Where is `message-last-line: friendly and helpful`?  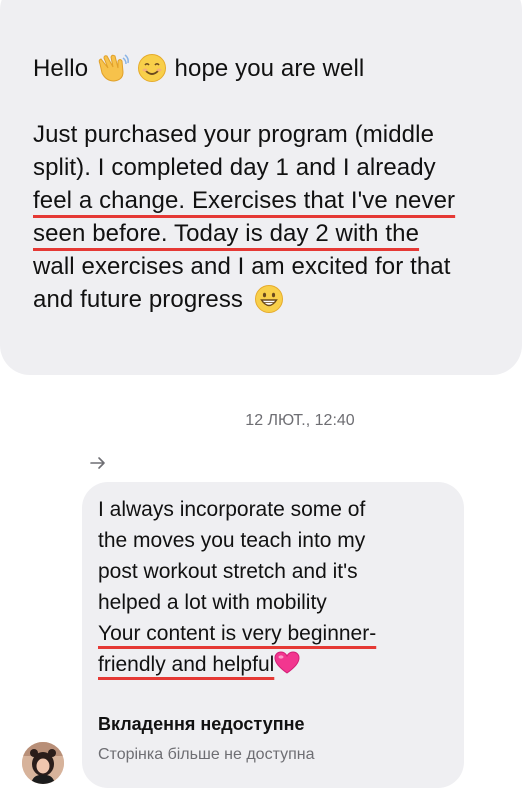 message-last-line: friendly and helpful is located at coordinates (278, 664).